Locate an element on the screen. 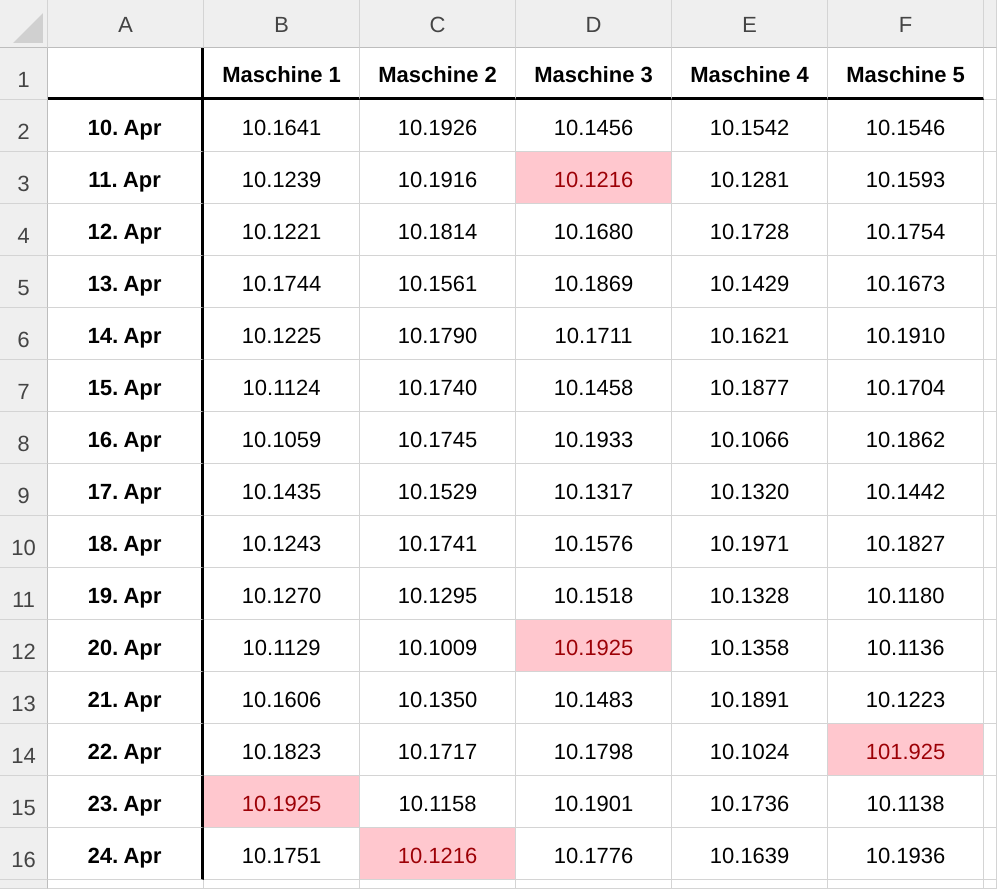 The height and width of the screenshot is (889, 997). row-header: 9 is located at coordinates (24, 490).